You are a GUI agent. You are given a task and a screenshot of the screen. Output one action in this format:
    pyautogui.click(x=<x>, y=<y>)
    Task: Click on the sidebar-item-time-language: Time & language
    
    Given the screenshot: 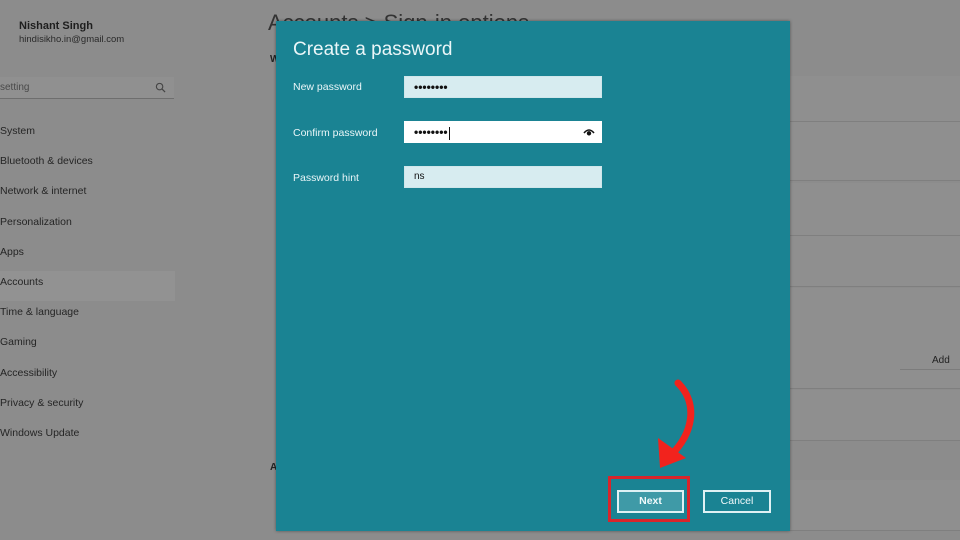 What is the action you would take?
    pyautogui.click(x=87, y=316)
    